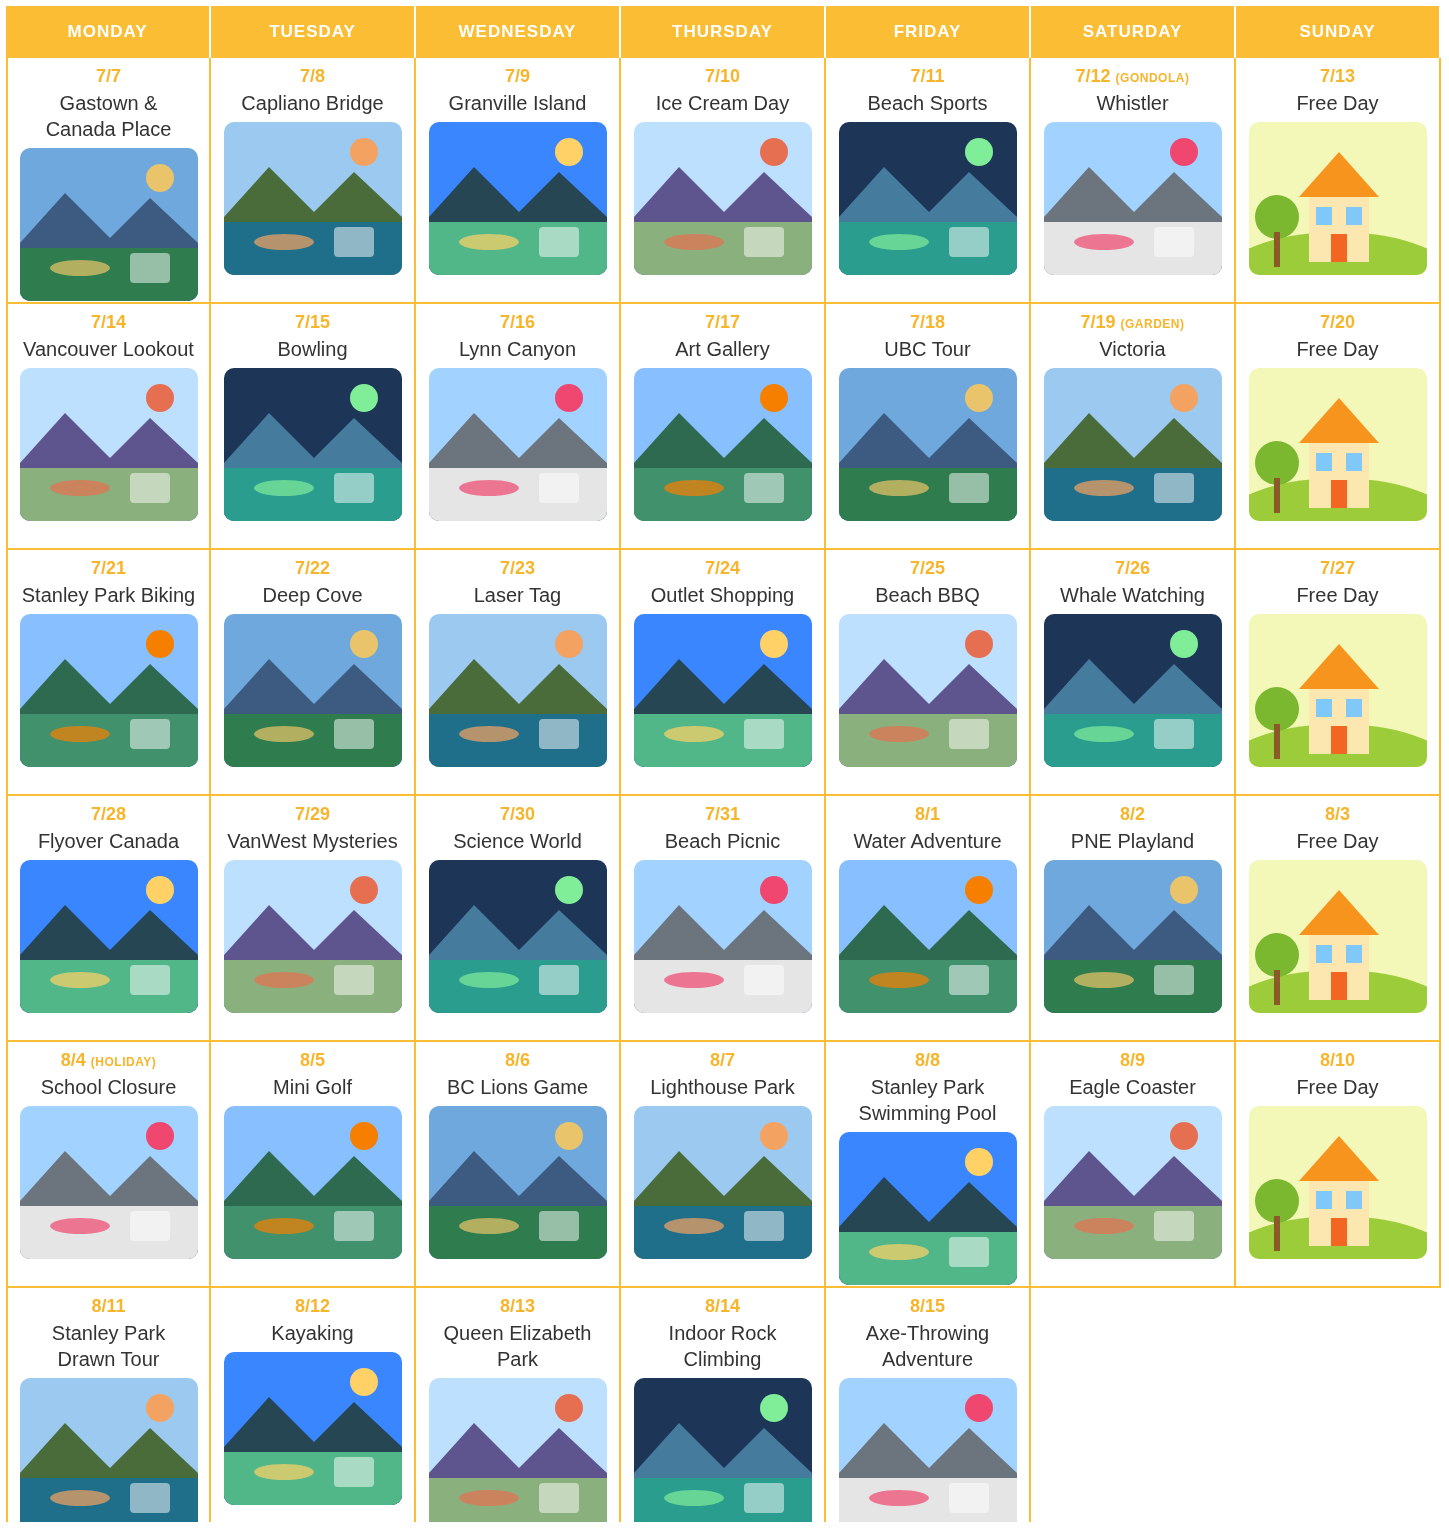 This screenshot has width=1449, height=1528. Describe the element at coordinates (108, 1306) in the screenshot. I see `date: 8/11` at that location.